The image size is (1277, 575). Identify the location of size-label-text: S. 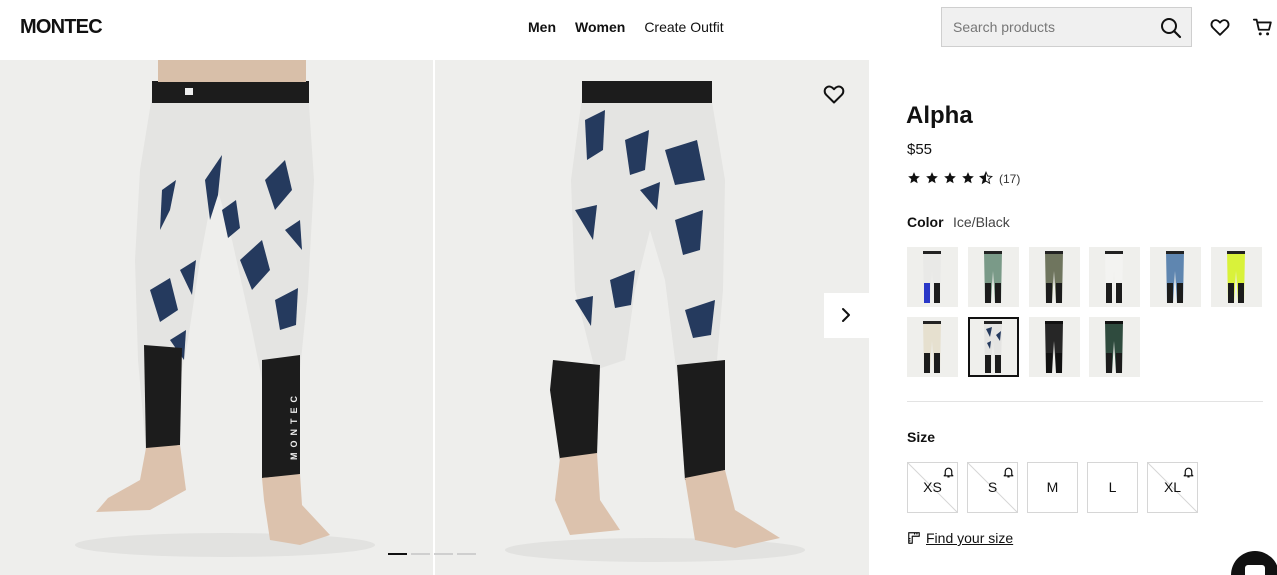
(992, 487).